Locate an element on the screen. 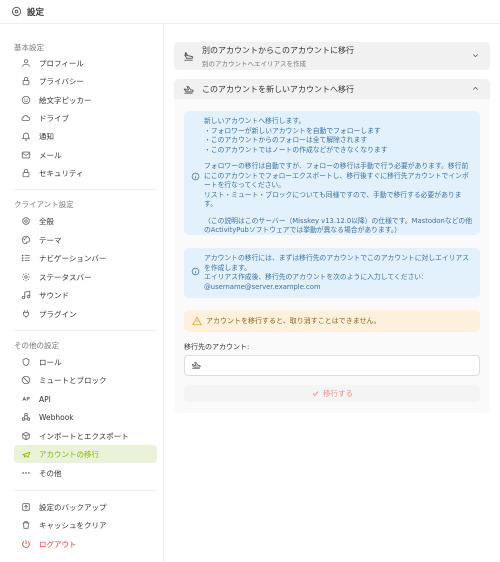 The height and width of the screenshot is (562, 500). target-account-field is located at coordinates (332, 365).